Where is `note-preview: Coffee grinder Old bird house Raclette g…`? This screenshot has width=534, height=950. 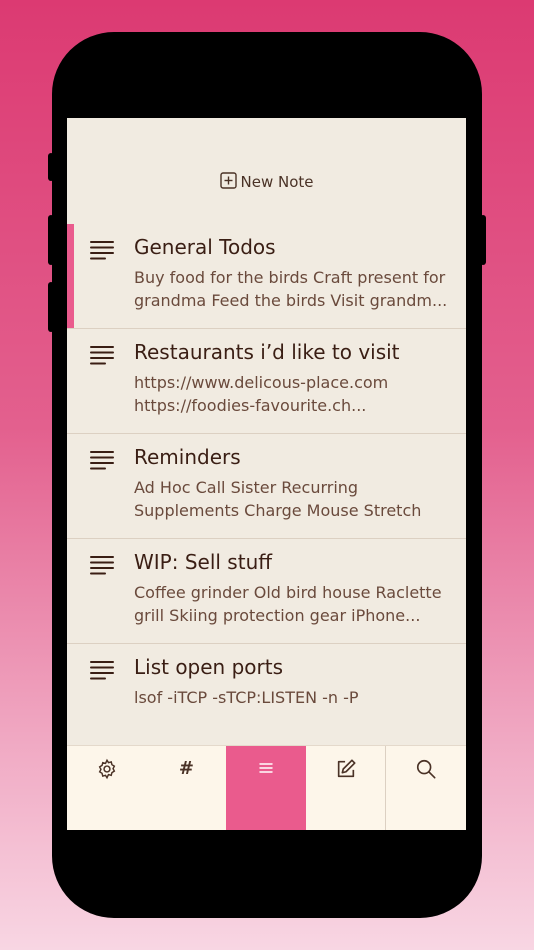 note-preview: Coffee grinder Old bird house Raclette g… is located at coordinates (288, 604).